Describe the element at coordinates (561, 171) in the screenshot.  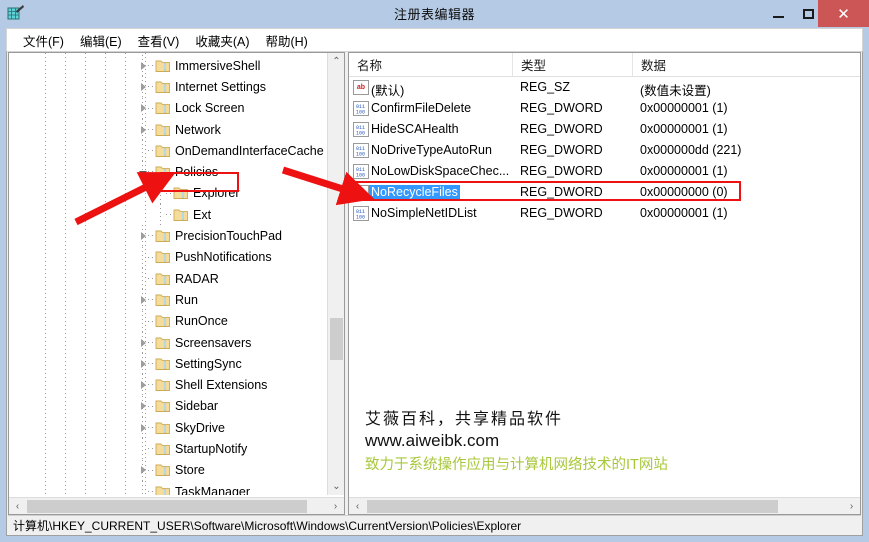
I see `value-type-cell: REG_DWORD` at that location.